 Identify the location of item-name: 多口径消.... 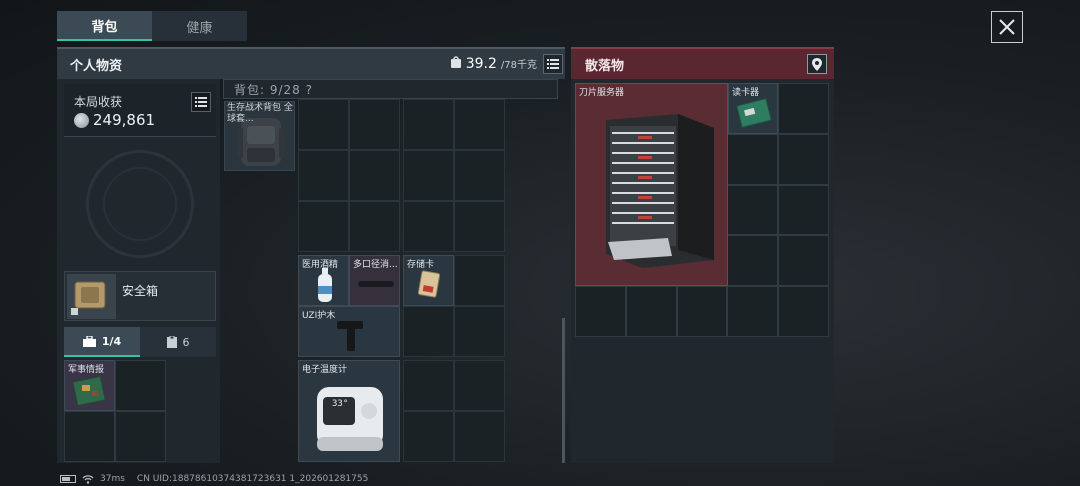
(375, 265).